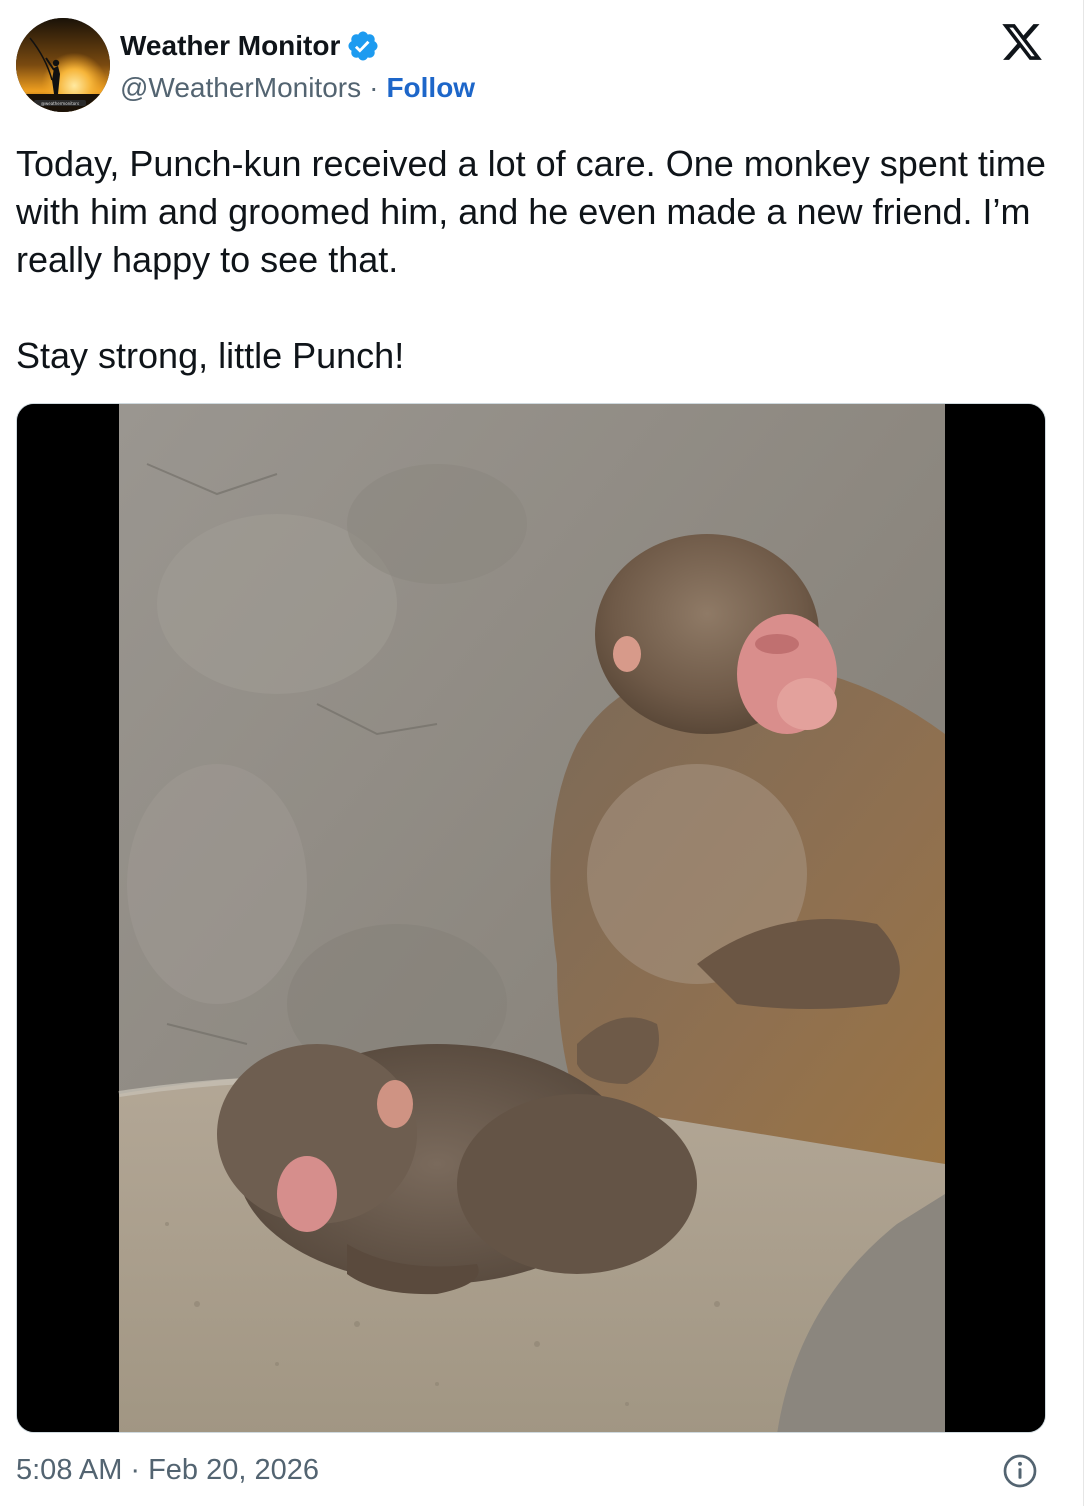  I want to click on tweet-time: 5:08 AM, so click(69, 1469).